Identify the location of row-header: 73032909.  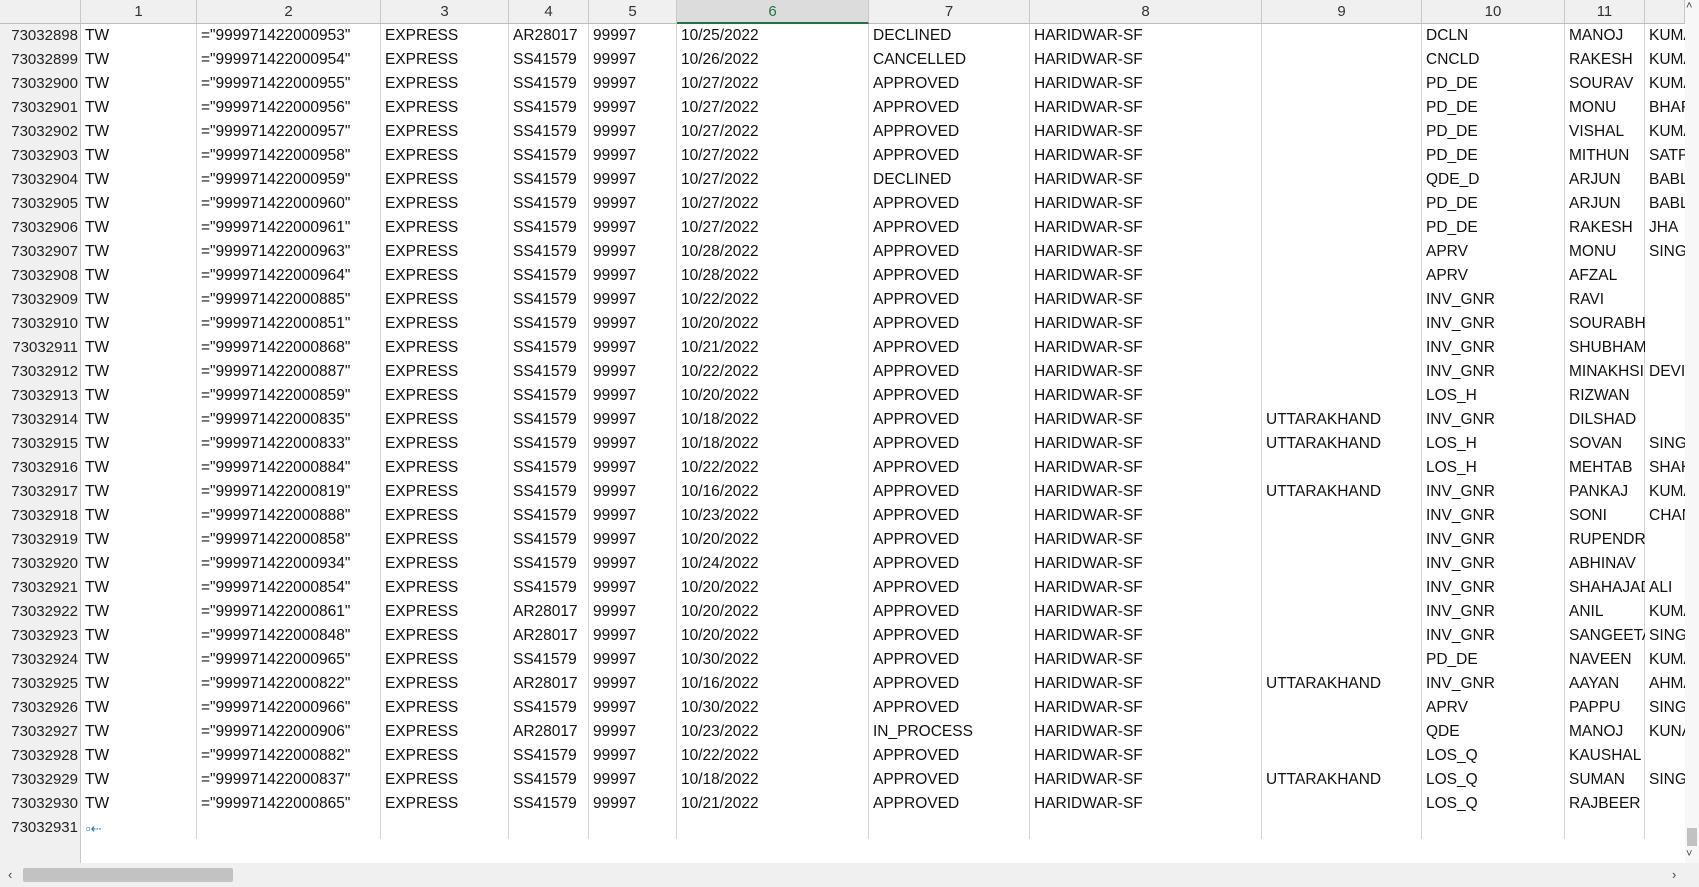
(40, 300).